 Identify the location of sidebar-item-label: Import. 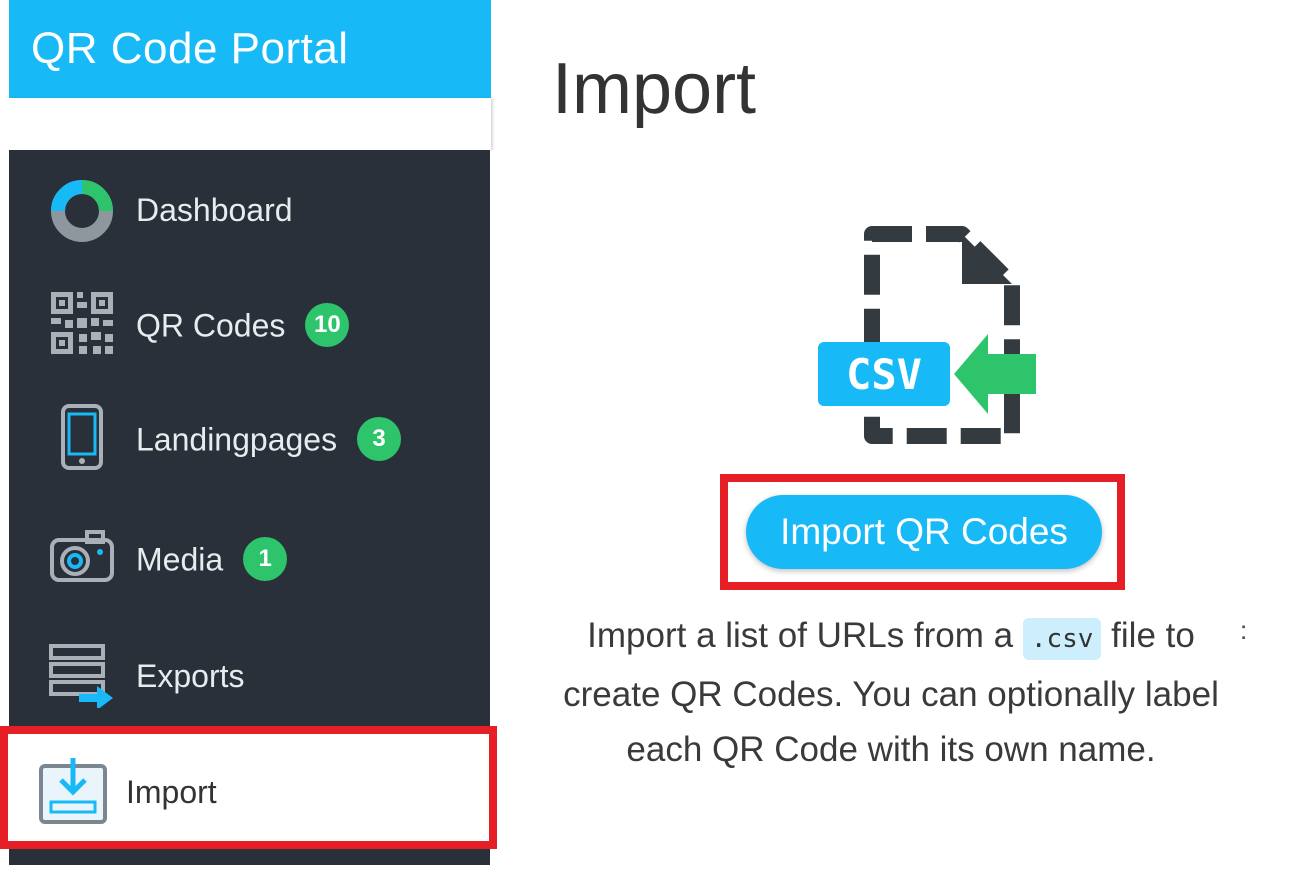
(171, 792).